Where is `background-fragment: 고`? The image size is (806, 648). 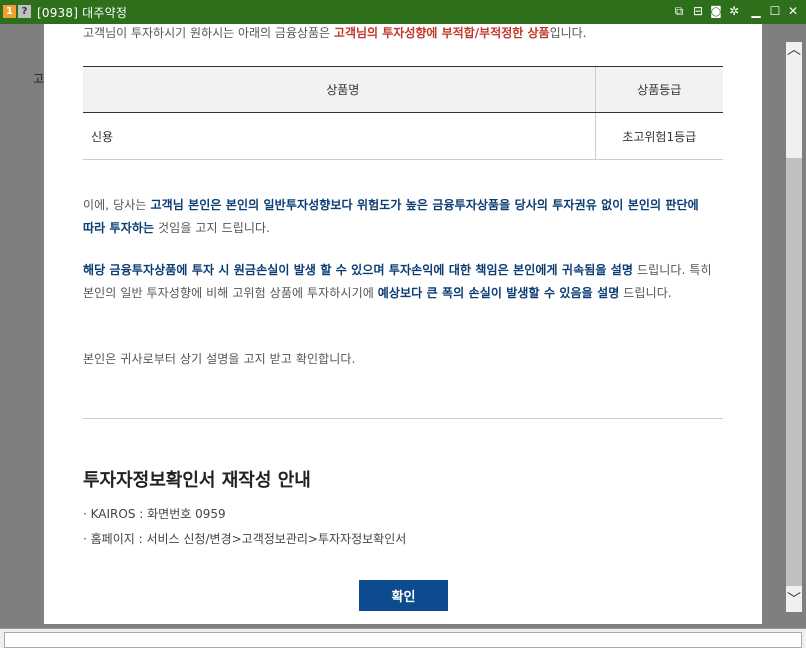 background-fragment: 고 is located at coordinates (39, 79).